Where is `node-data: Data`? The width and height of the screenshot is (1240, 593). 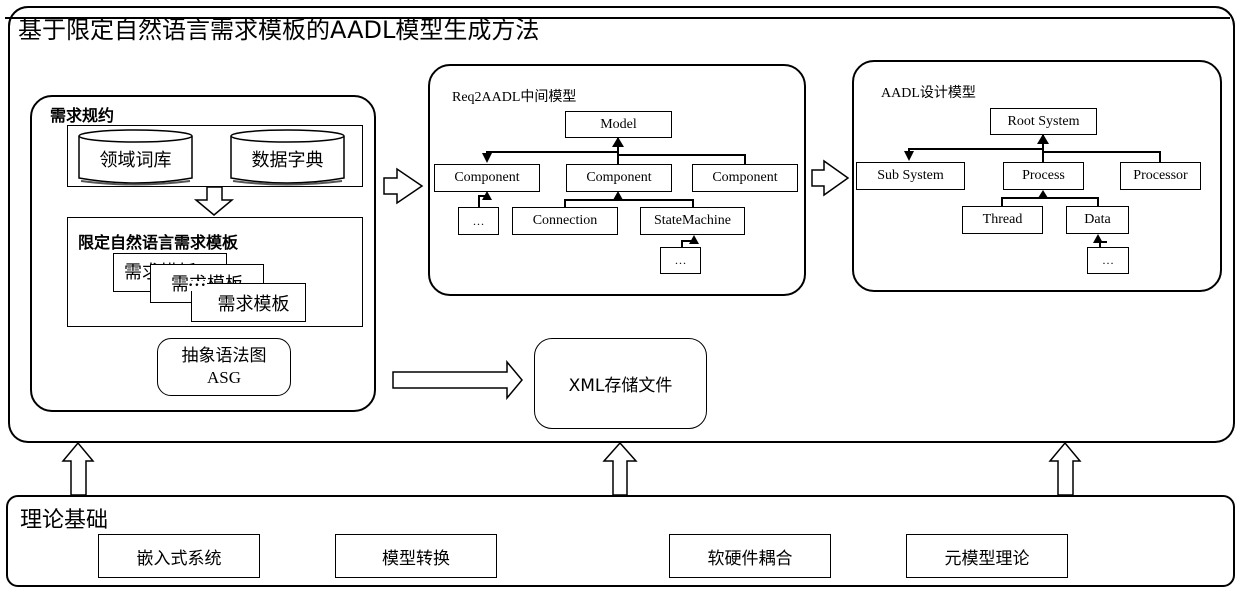
node-data: Data is located at coordinates (1097, 220).